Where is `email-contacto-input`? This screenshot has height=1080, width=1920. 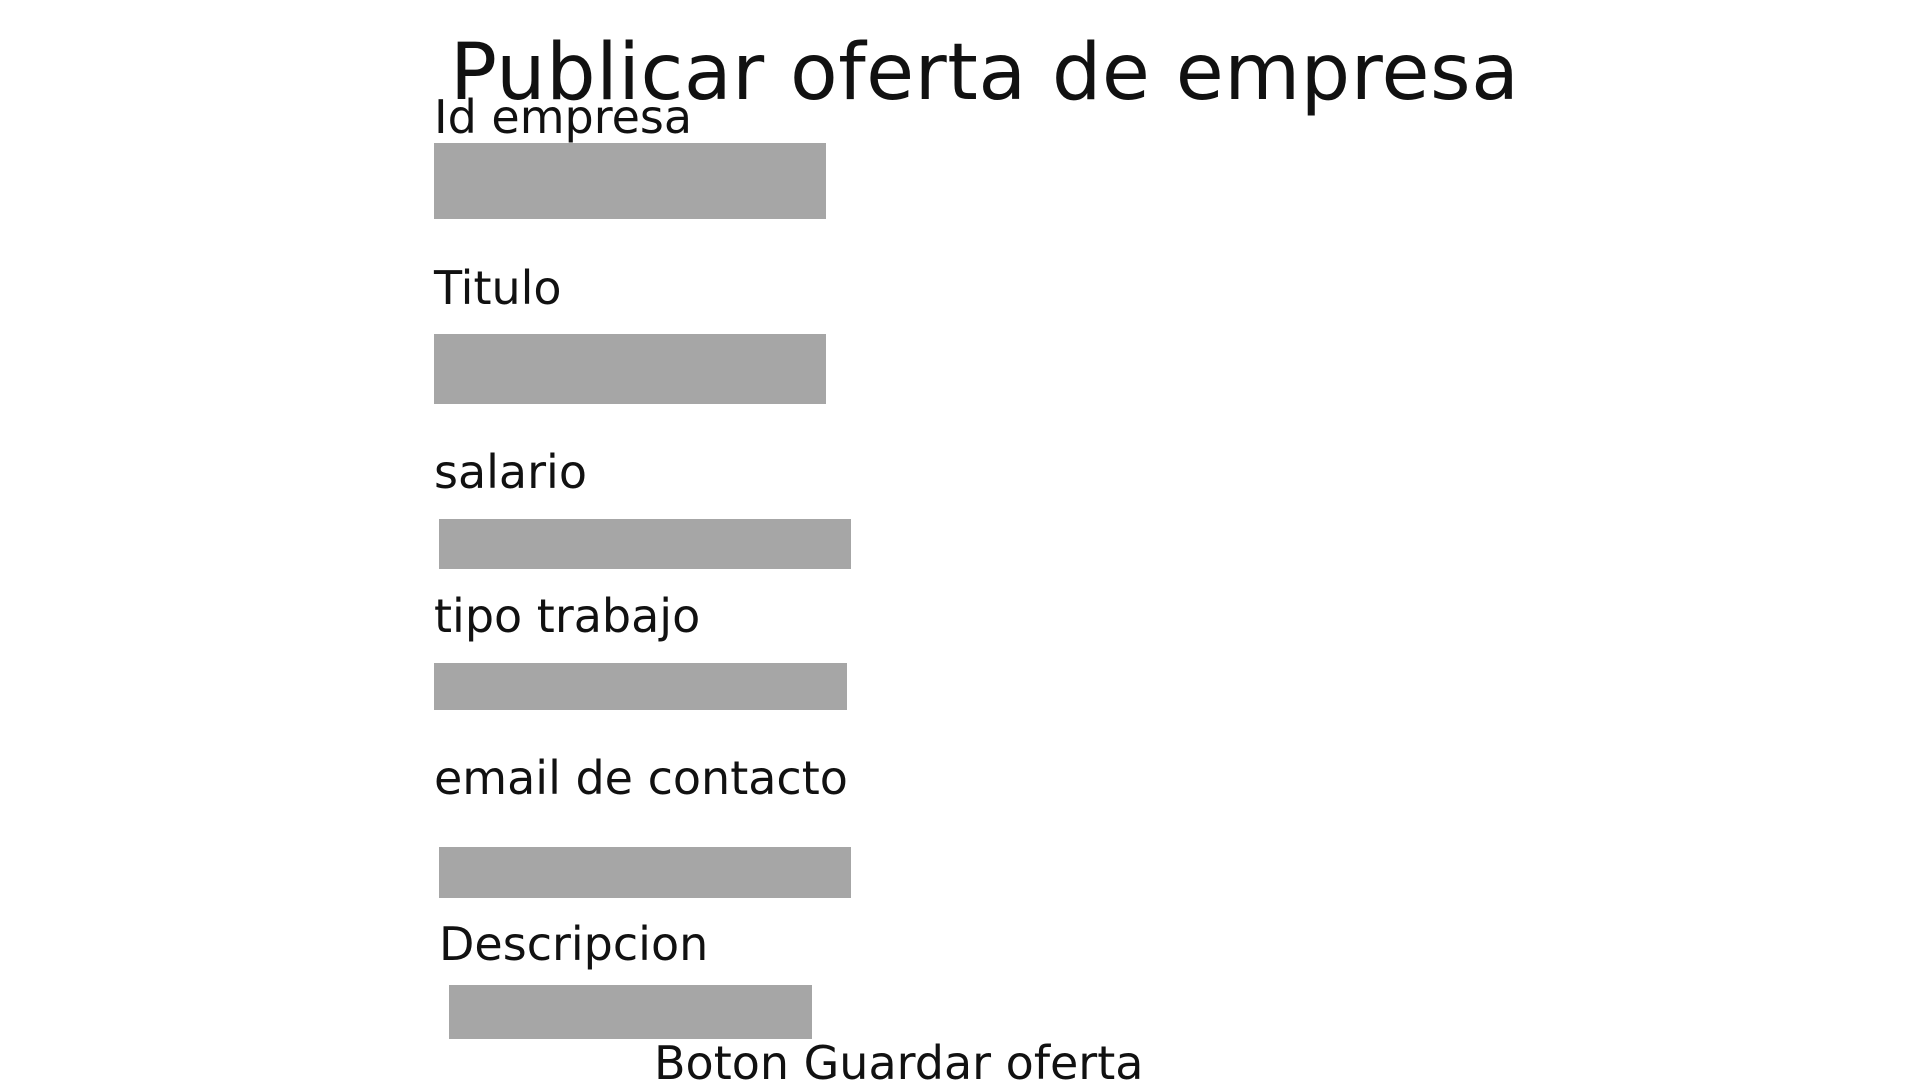
email-contacto-input is located at coordinates (645, 872).